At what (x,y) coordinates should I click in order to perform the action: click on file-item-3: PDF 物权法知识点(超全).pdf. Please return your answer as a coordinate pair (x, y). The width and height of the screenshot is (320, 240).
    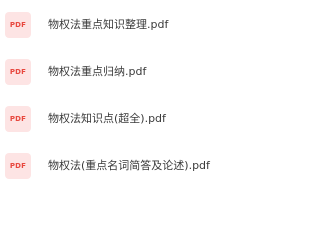
    Looking at the image, I should click on (150, 119).